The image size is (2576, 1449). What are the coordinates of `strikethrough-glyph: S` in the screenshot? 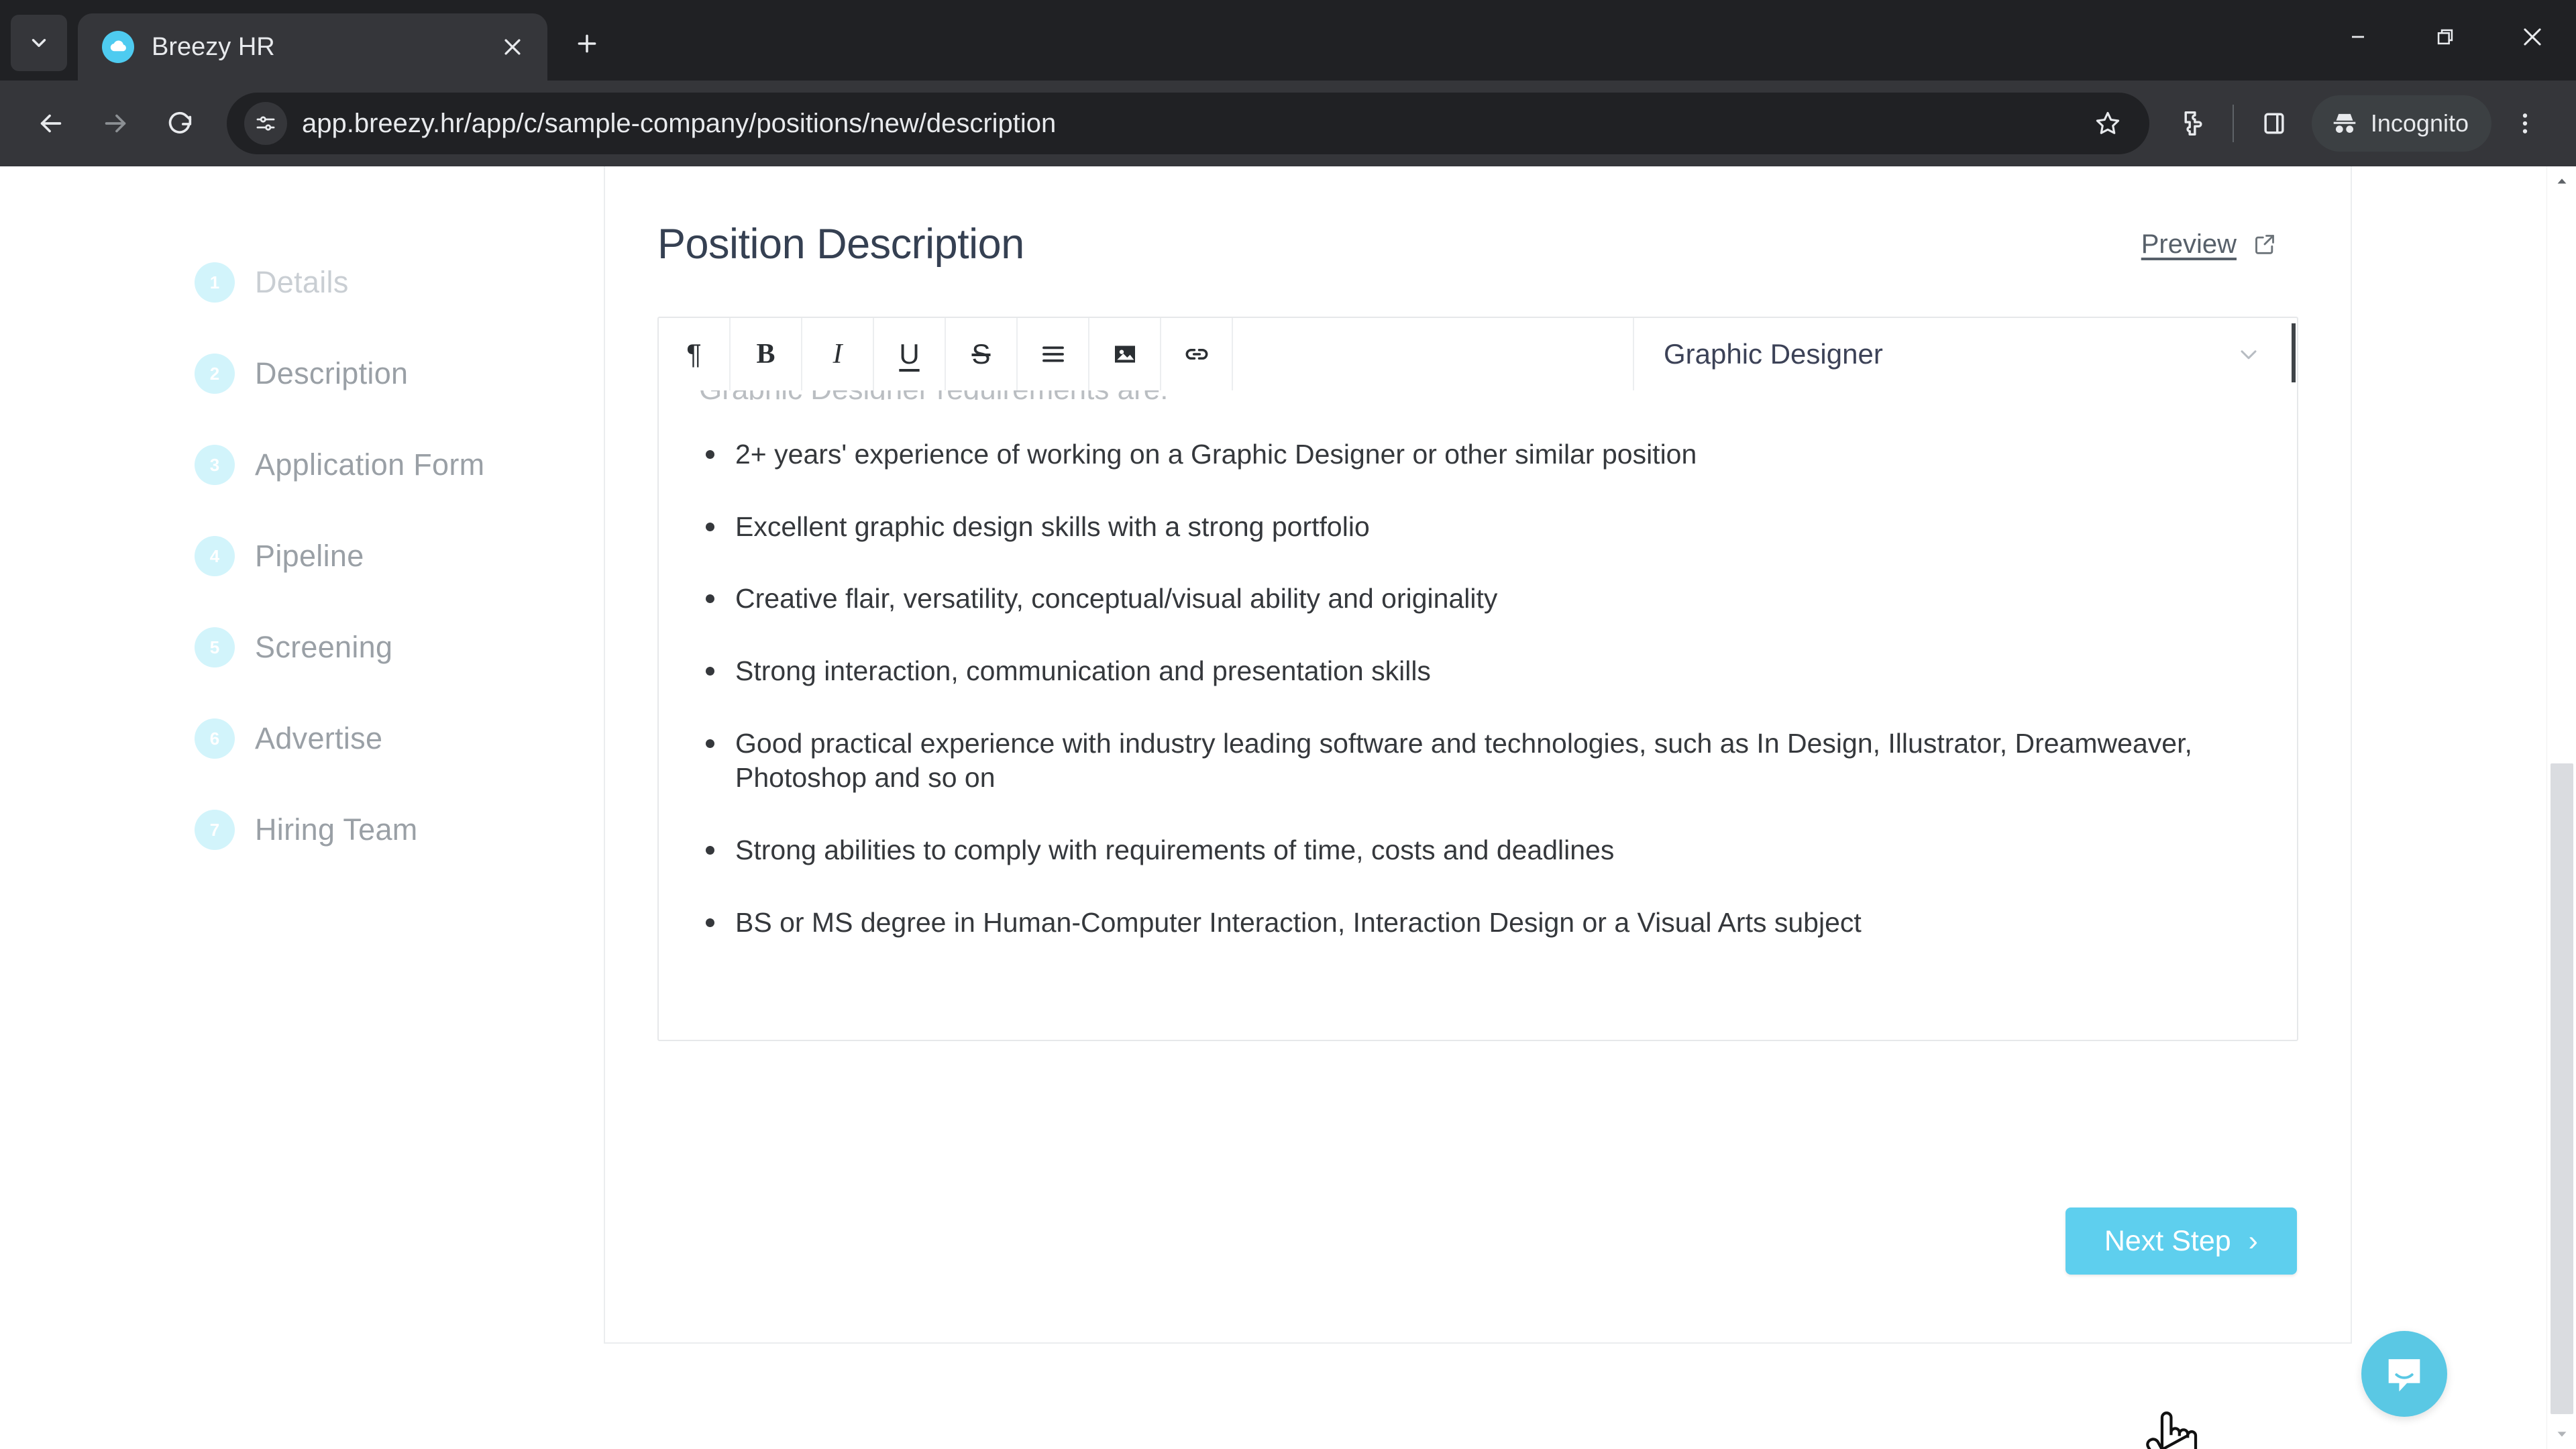 It's located at (981, 354).